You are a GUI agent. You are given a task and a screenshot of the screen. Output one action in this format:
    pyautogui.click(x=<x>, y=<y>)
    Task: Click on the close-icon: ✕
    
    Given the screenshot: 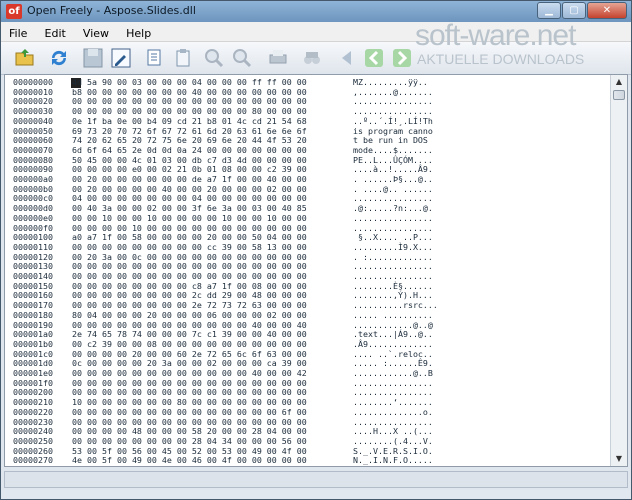 What is the action you would take?
    pyautogui.click(x=607, y=10)
    